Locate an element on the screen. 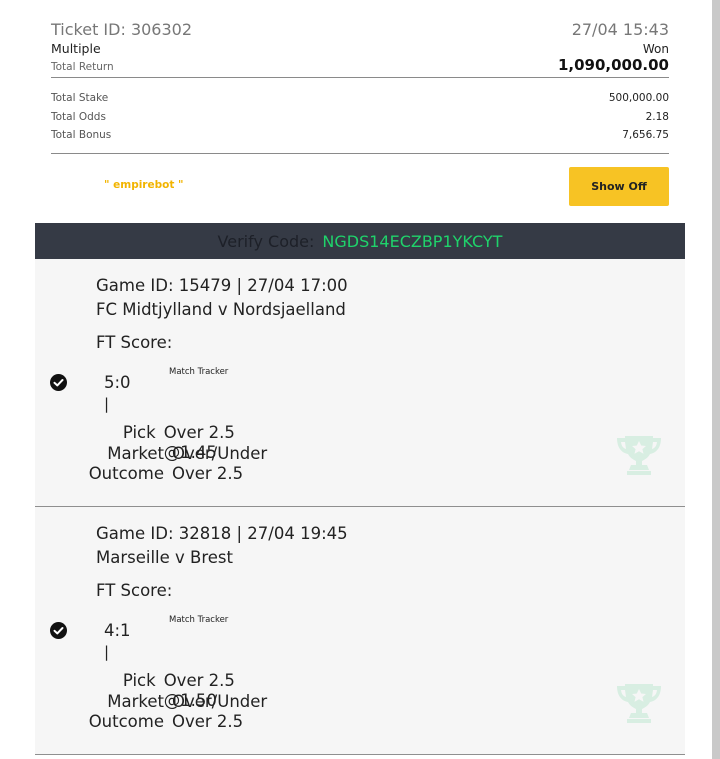 The image size is (720, 759). stat-value: 7,656.75 is located at coordinates (645, 135).